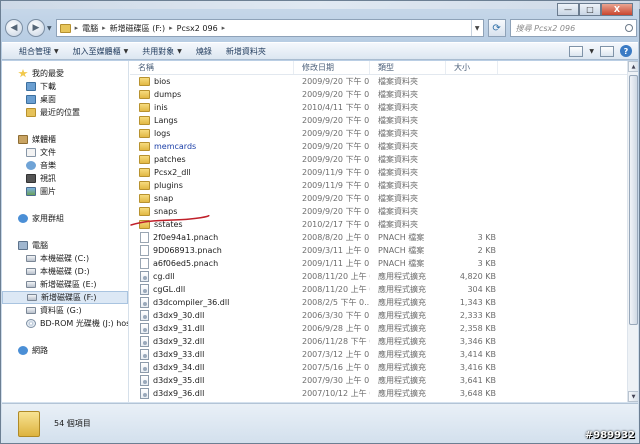 The height and width of the screenshot is (444, 640). I want to click on breadcrumb-drive-f: 新增磁碟區 (F:), so click(137, 28).